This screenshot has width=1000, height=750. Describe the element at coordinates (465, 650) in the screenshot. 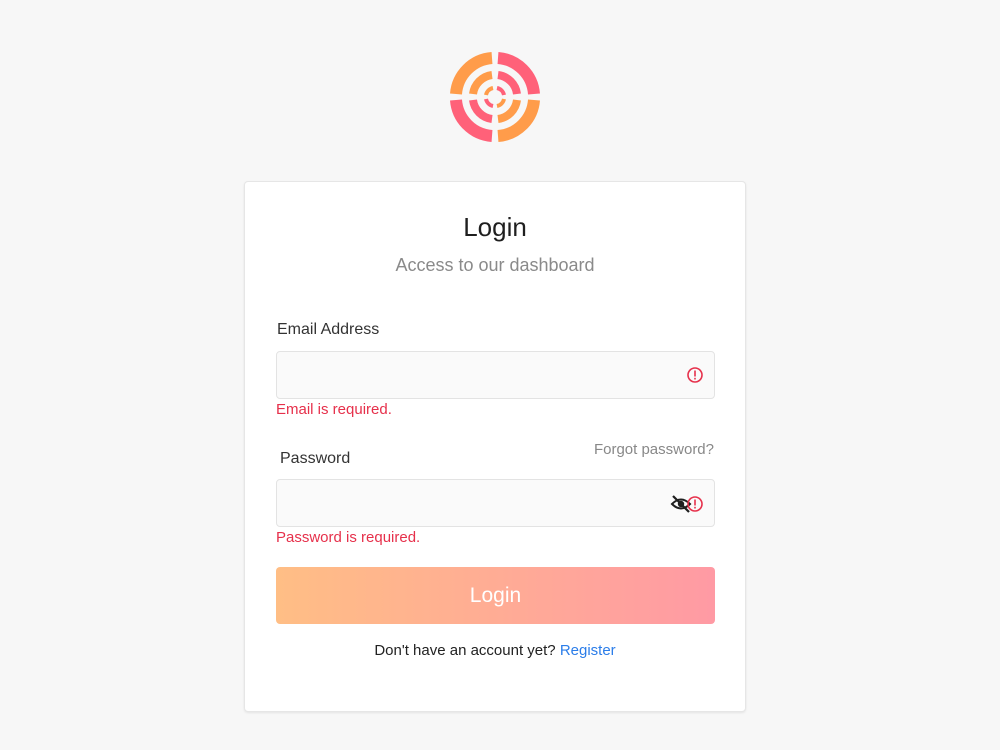

I see `register-prompt-text: Don't have an account yet?` at that location.